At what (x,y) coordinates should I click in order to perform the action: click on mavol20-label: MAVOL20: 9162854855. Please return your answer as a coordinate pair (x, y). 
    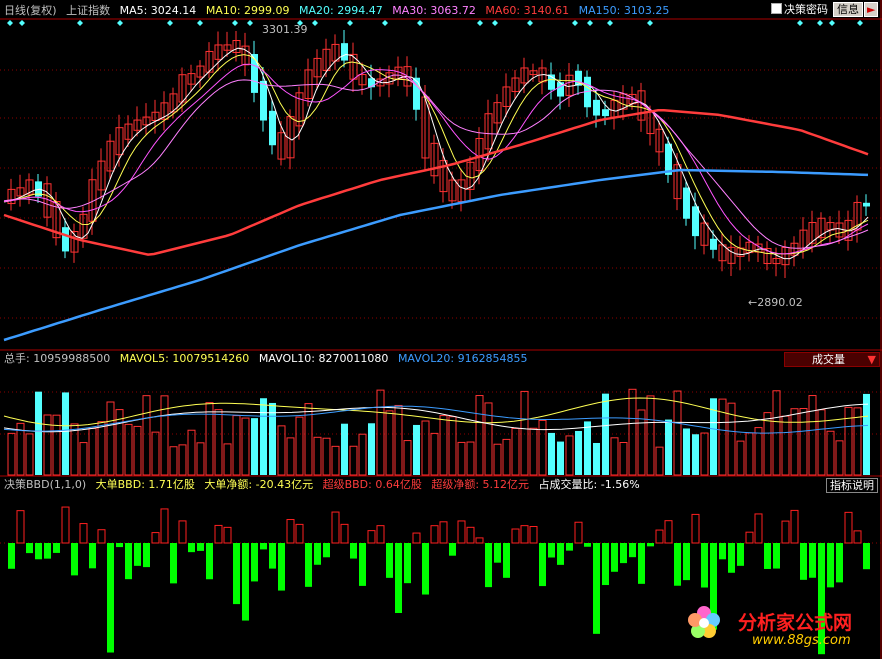
    Looking at the image, I should click on (462, 358).